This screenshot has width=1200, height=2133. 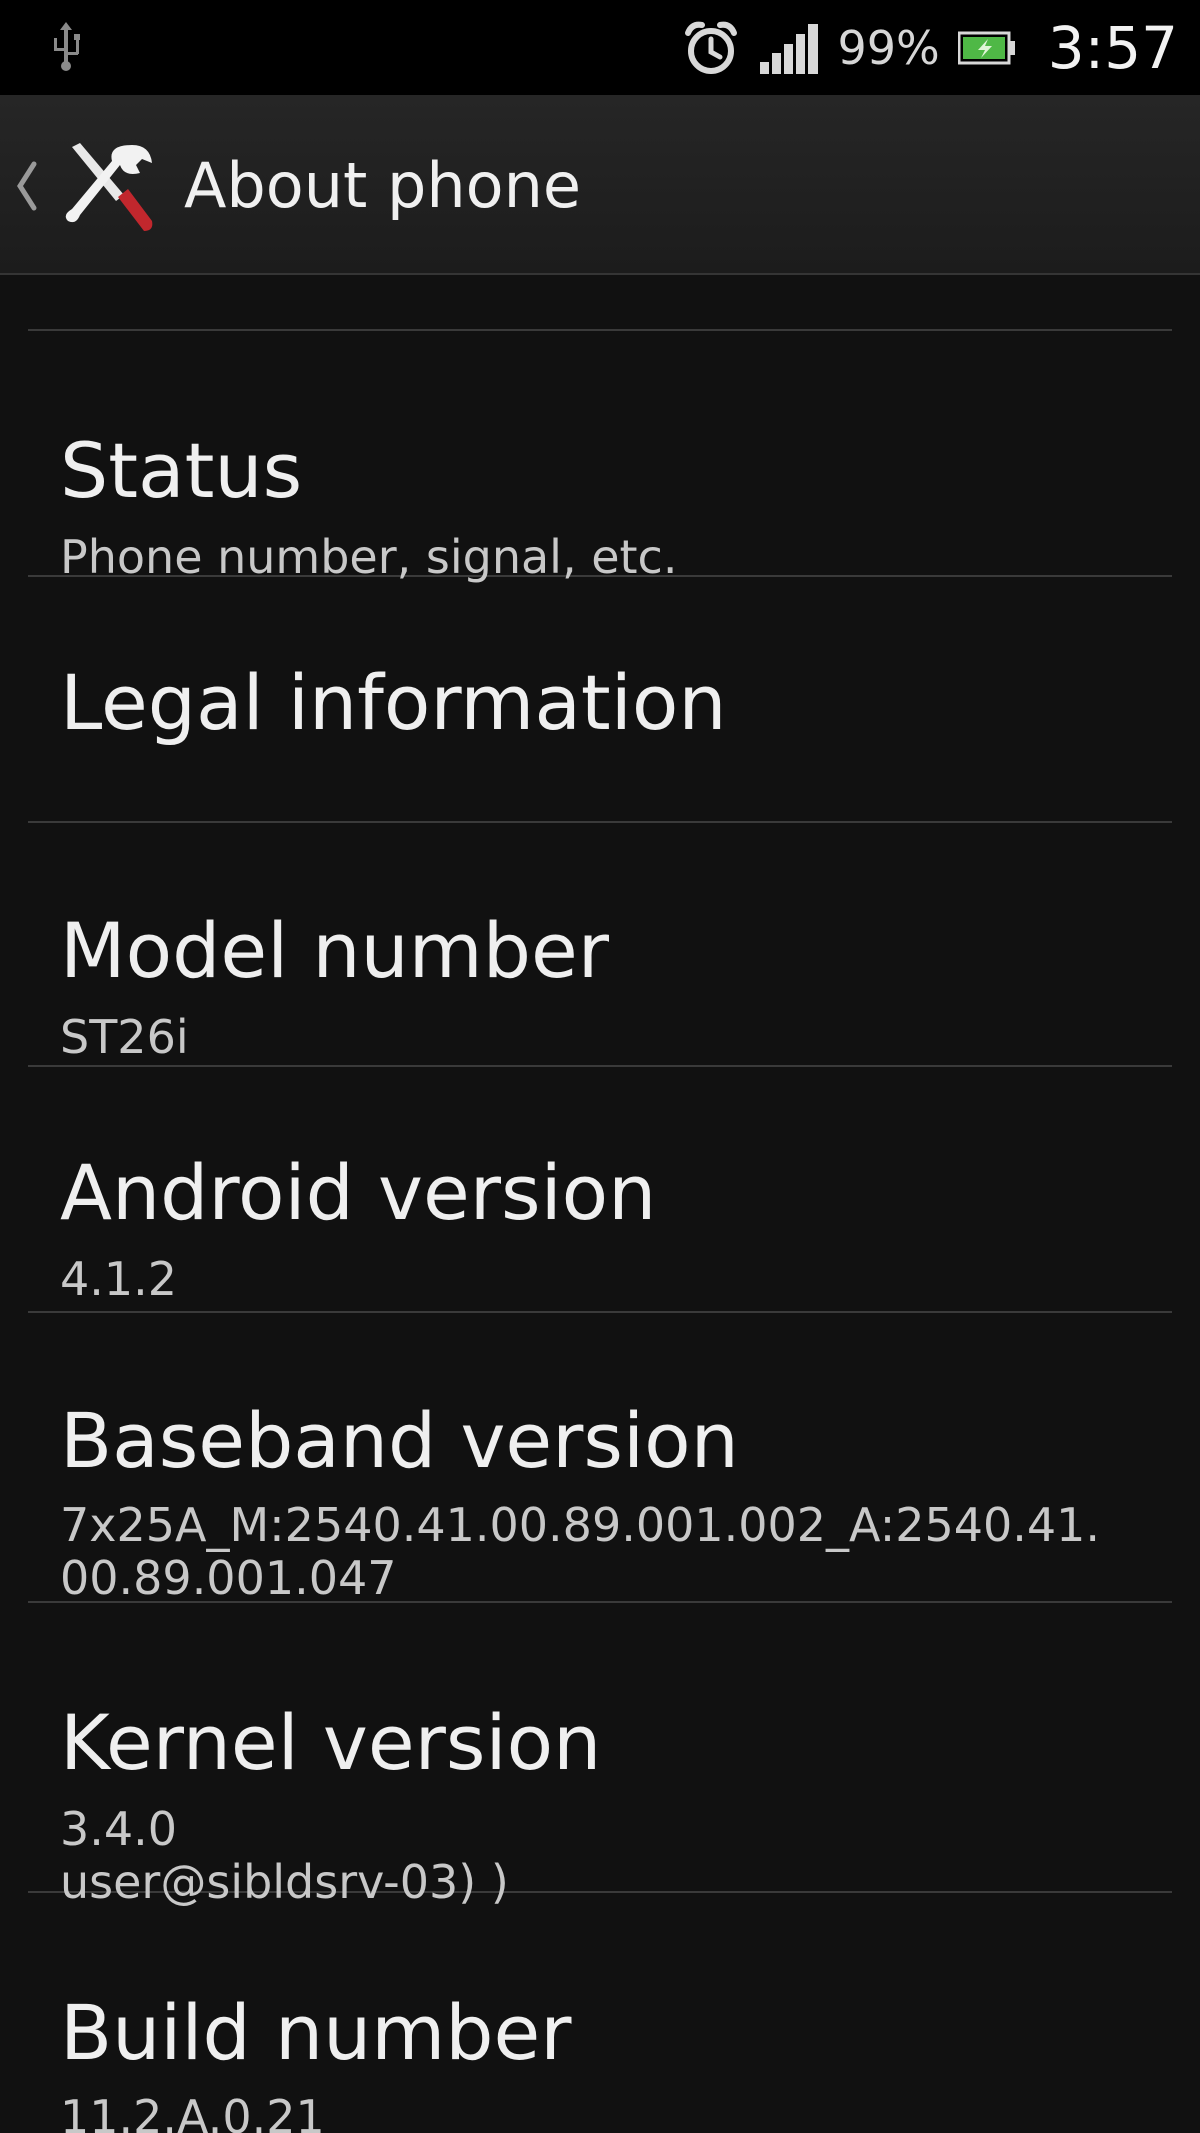 What do you see at coordinates (67, 46) in the screenshot?
I see `usb-icon` at bounding box center [67, 46].